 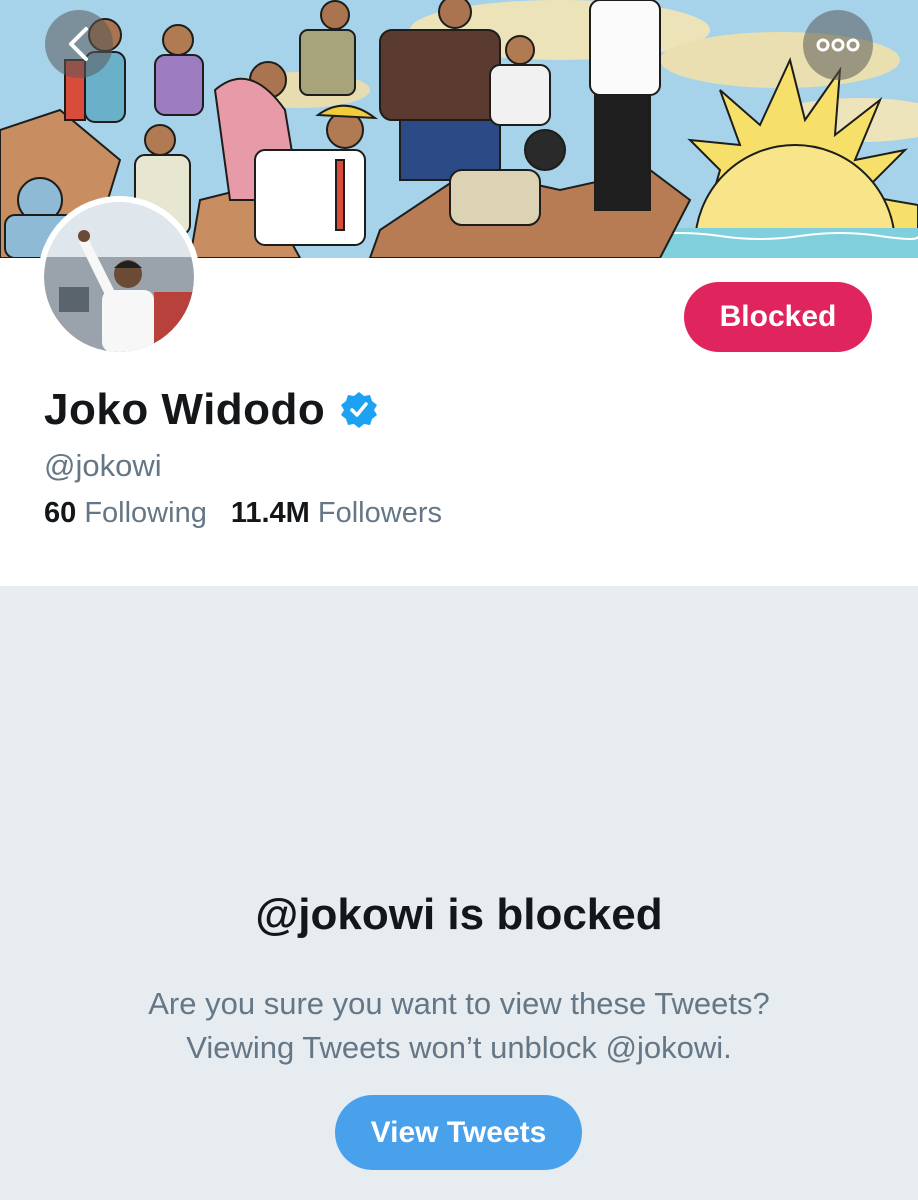 What do you see at coordinates (145, 513) in the screenshot?
I see `following-label: Following` at bounding box center [145, 513].